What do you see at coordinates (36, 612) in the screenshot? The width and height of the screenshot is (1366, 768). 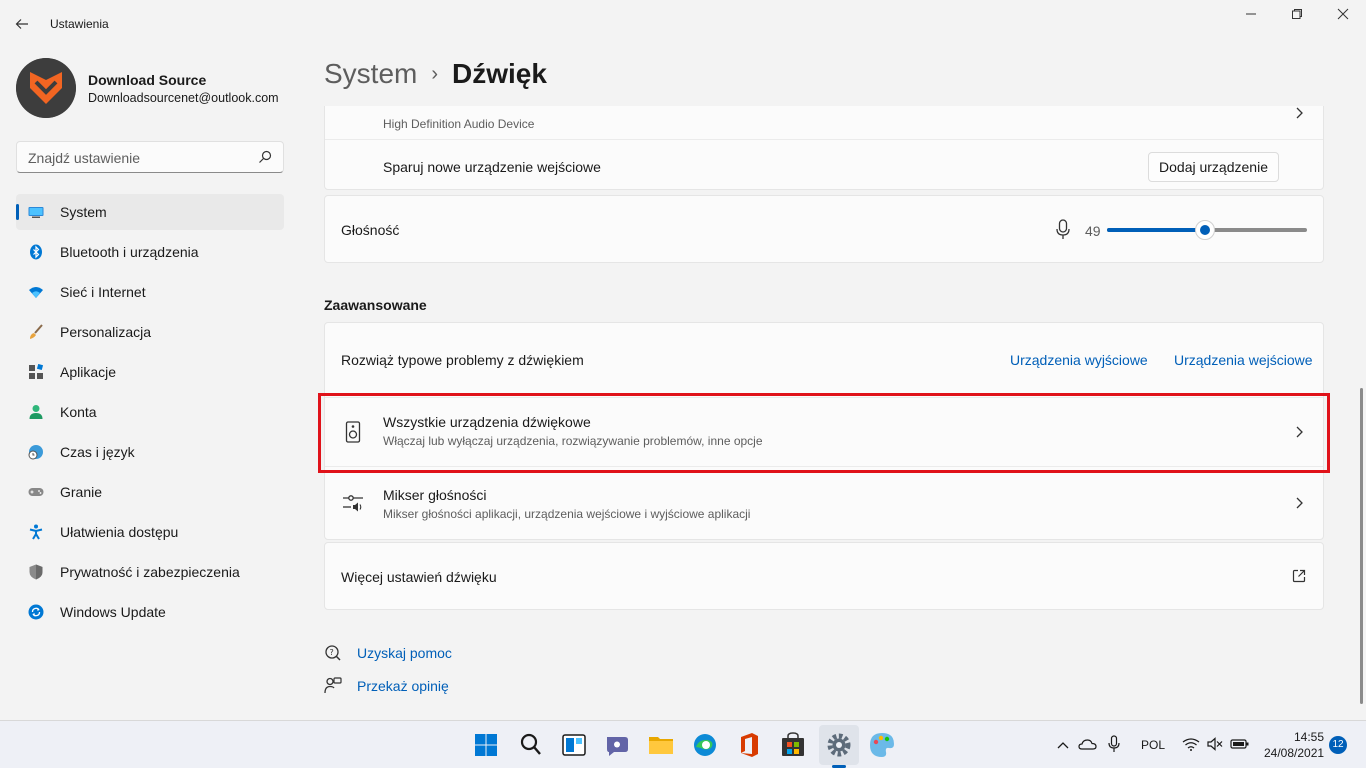 I see `update-icon` at bounding box center [36, 612].